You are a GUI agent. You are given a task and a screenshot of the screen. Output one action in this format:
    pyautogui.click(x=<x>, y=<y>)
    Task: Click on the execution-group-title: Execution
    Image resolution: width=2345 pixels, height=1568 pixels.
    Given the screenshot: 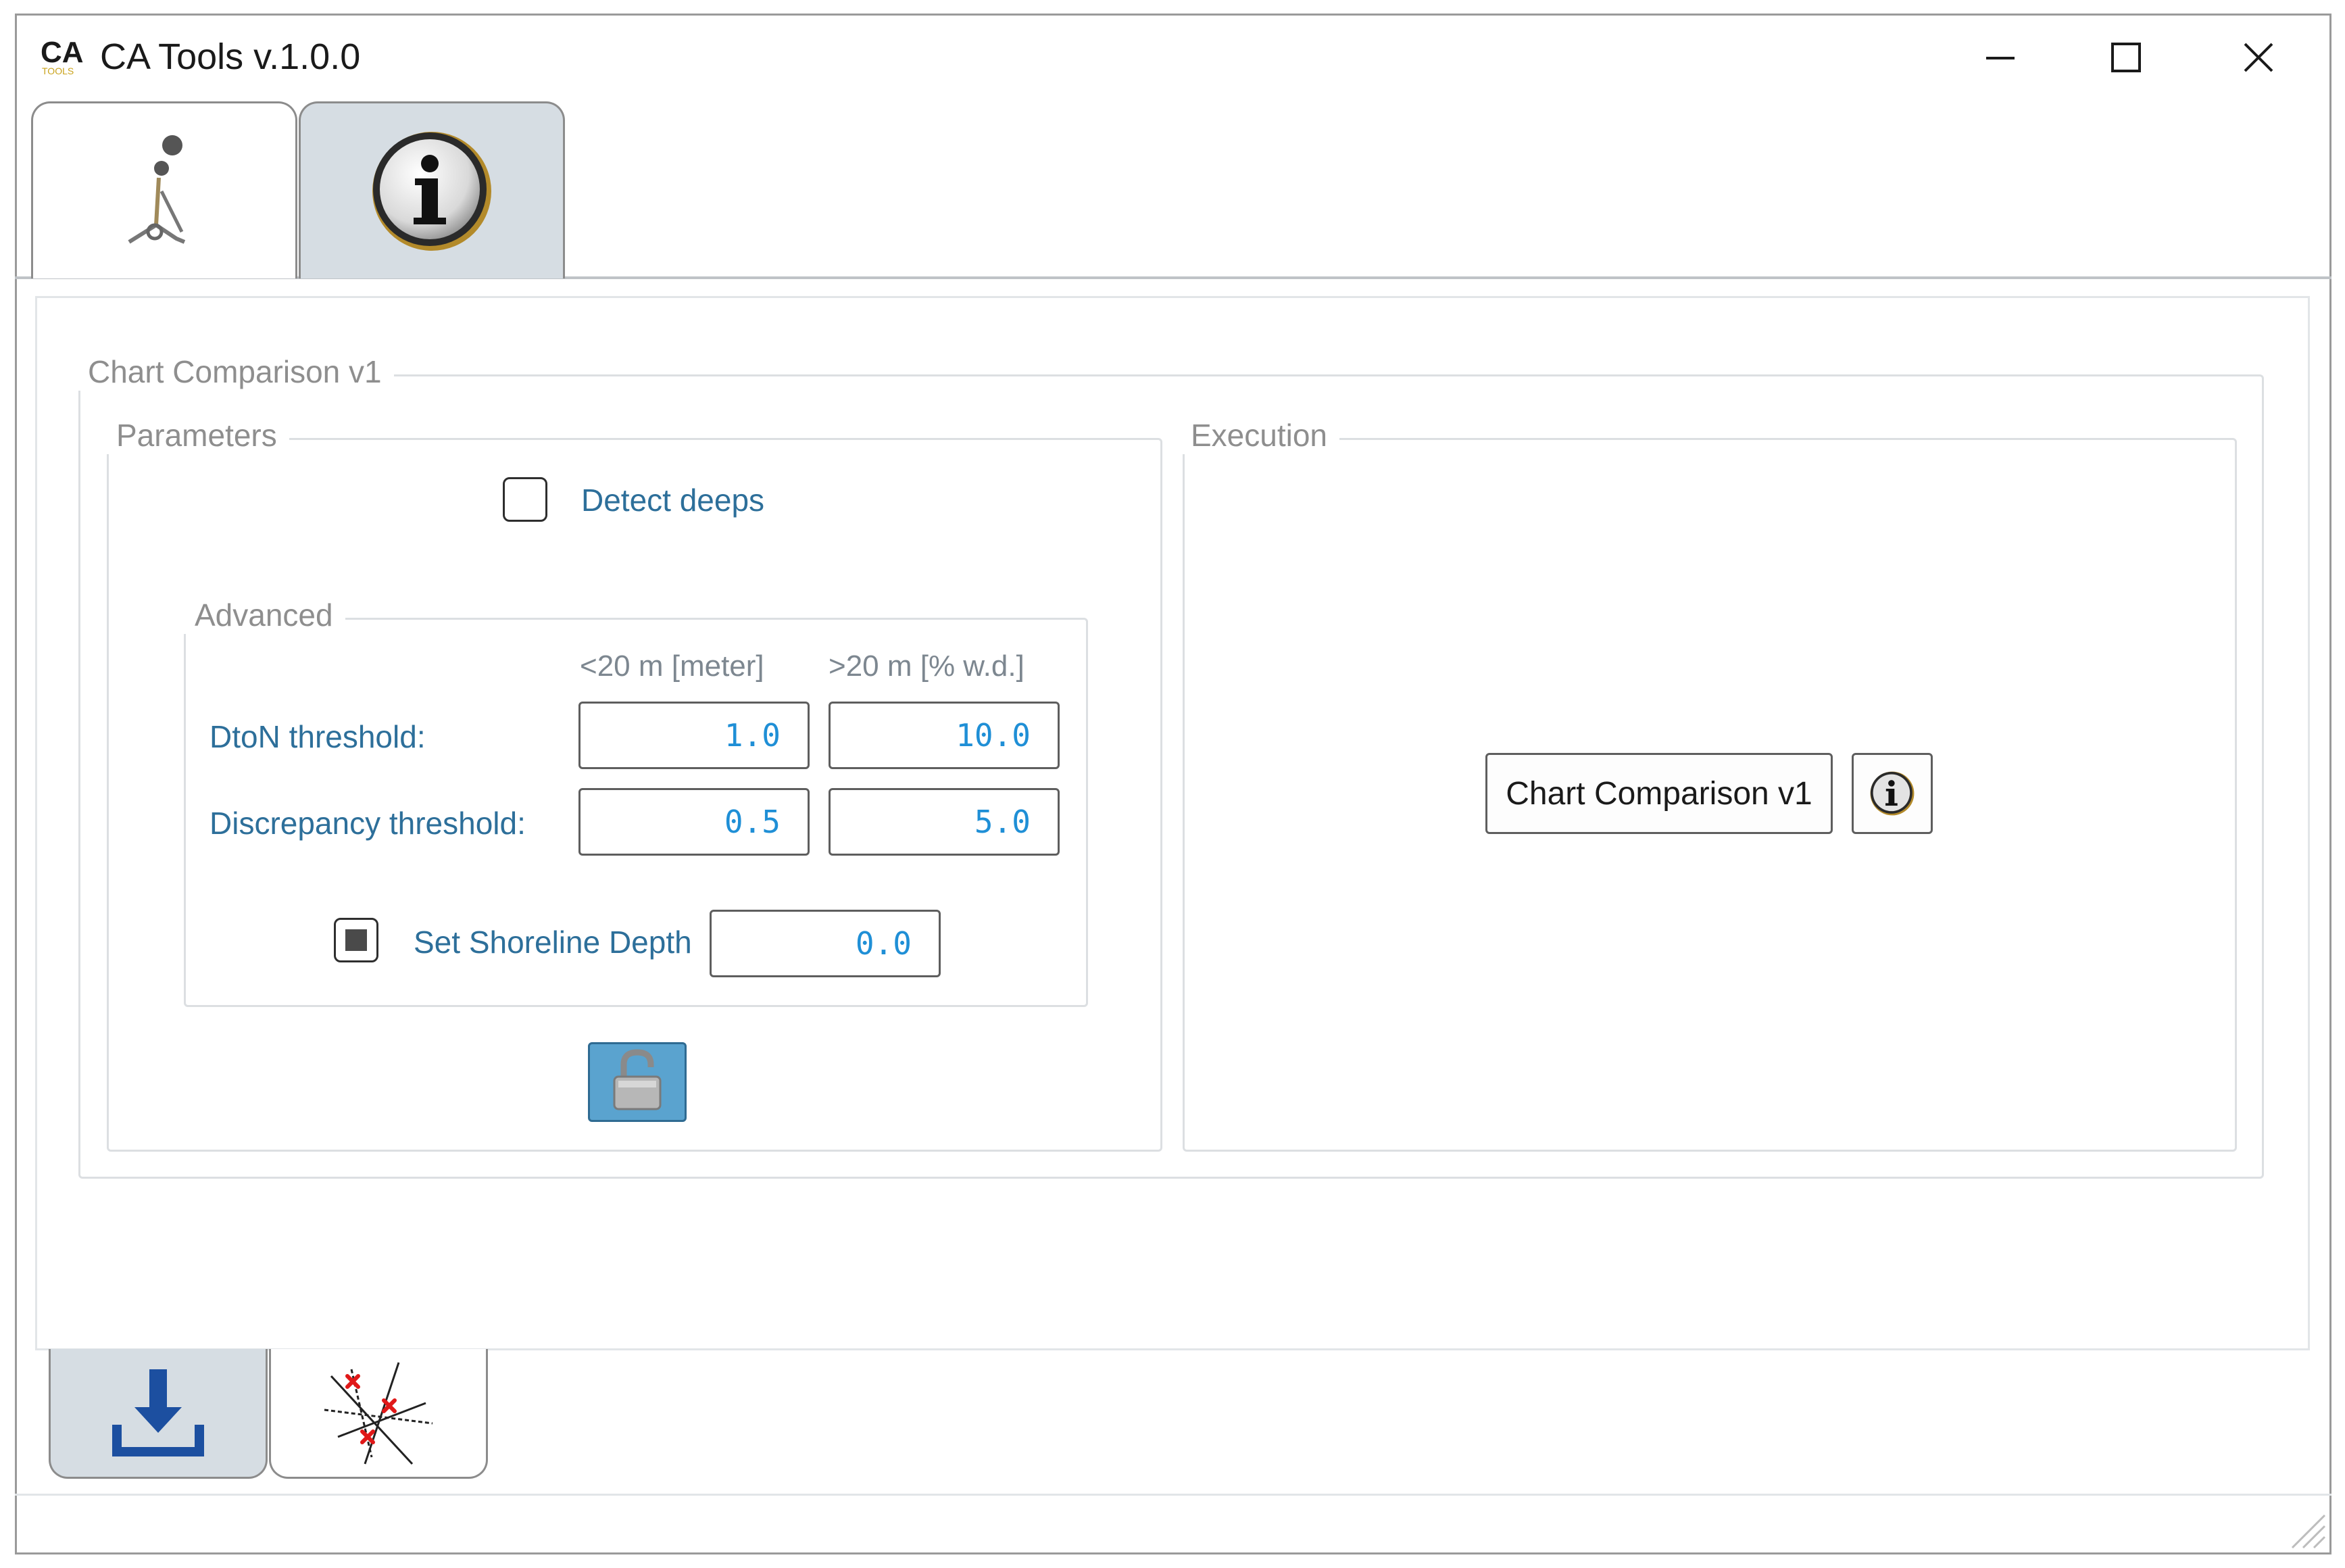 What is the action you would take?
    pyautogui.click(x=1259, y=435)
    